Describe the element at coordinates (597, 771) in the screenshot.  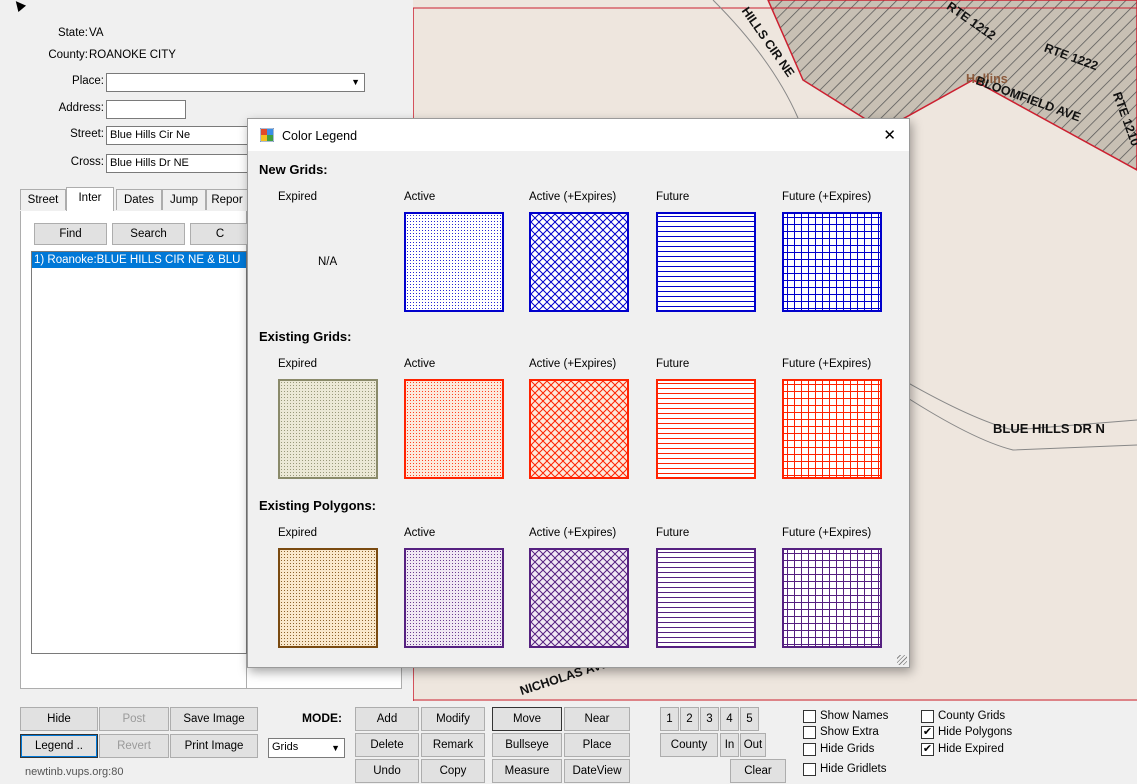
I see `dateview-button: DateView` at that location.